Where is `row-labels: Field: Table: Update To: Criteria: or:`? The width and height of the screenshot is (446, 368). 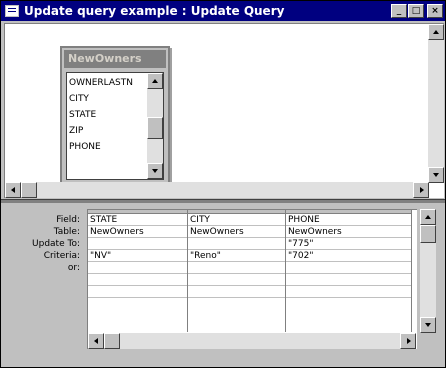 row-labels: Field: Table: Update To: Criteria: or: is located at coordinates (44, 243).